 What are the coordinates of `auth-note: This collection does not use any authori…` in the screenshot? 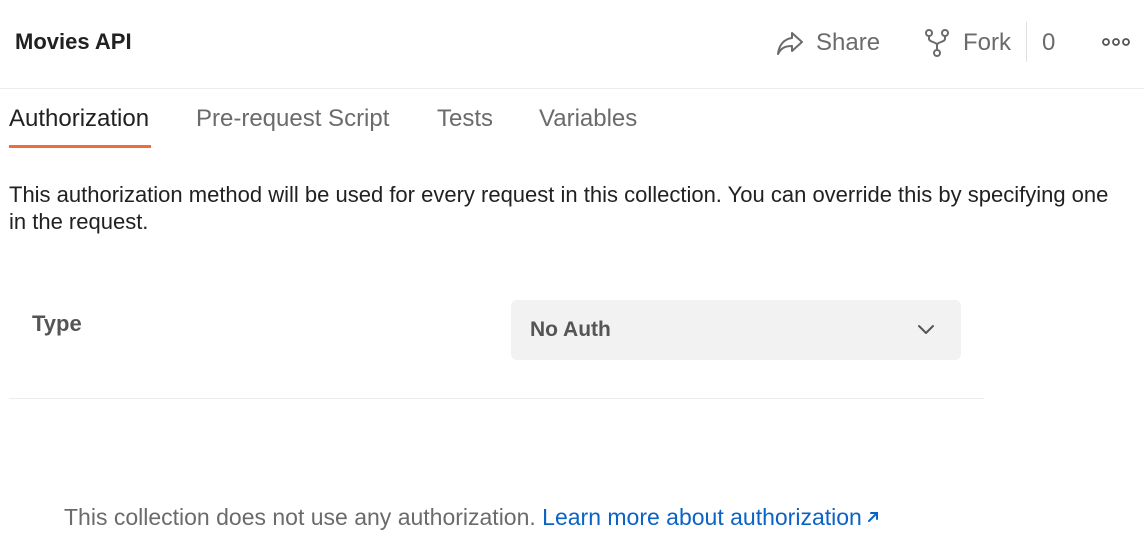 It's located at (472, 517).